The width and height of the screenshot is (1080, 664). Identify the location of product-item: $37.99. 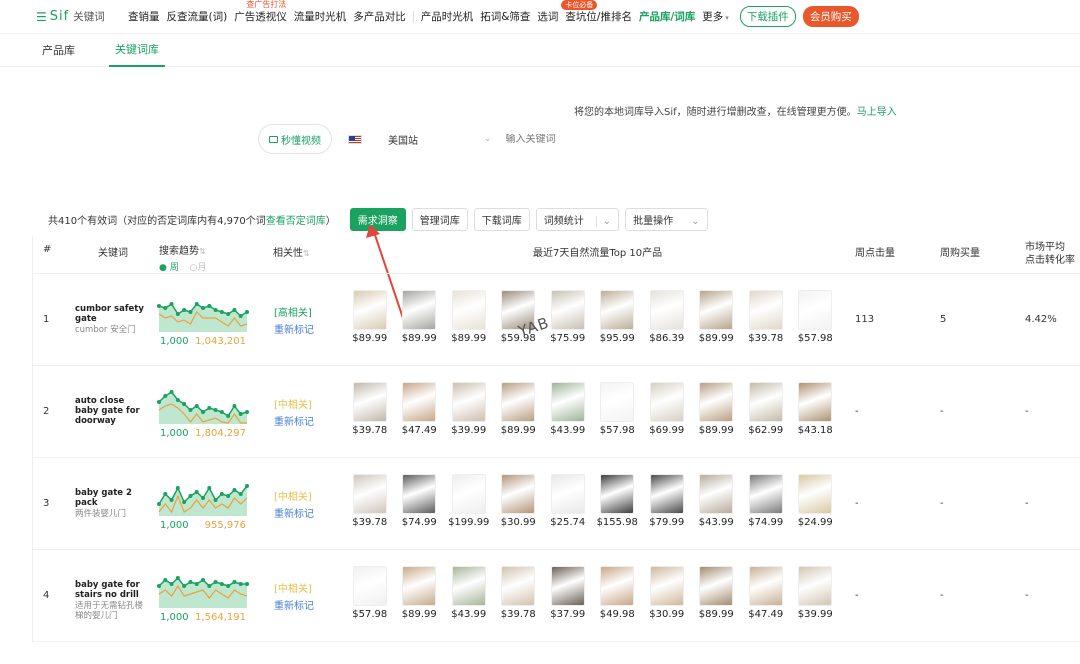
(568, 593).